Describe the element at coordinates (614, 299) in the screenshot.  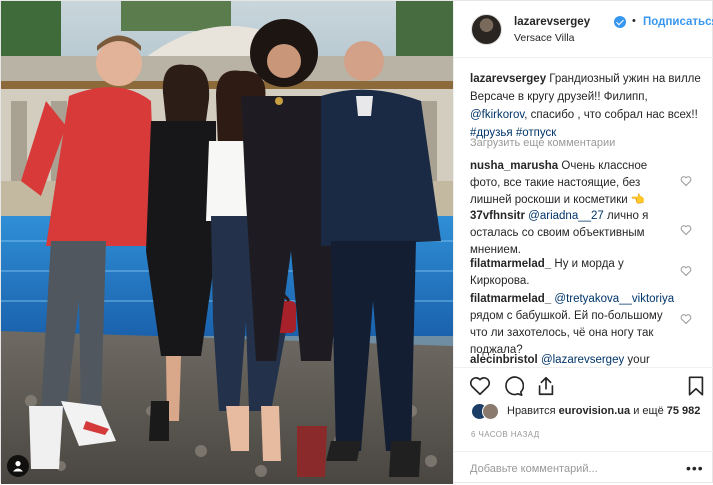
I see `comment-mention: @tretyakova__viktoriya` at that location.